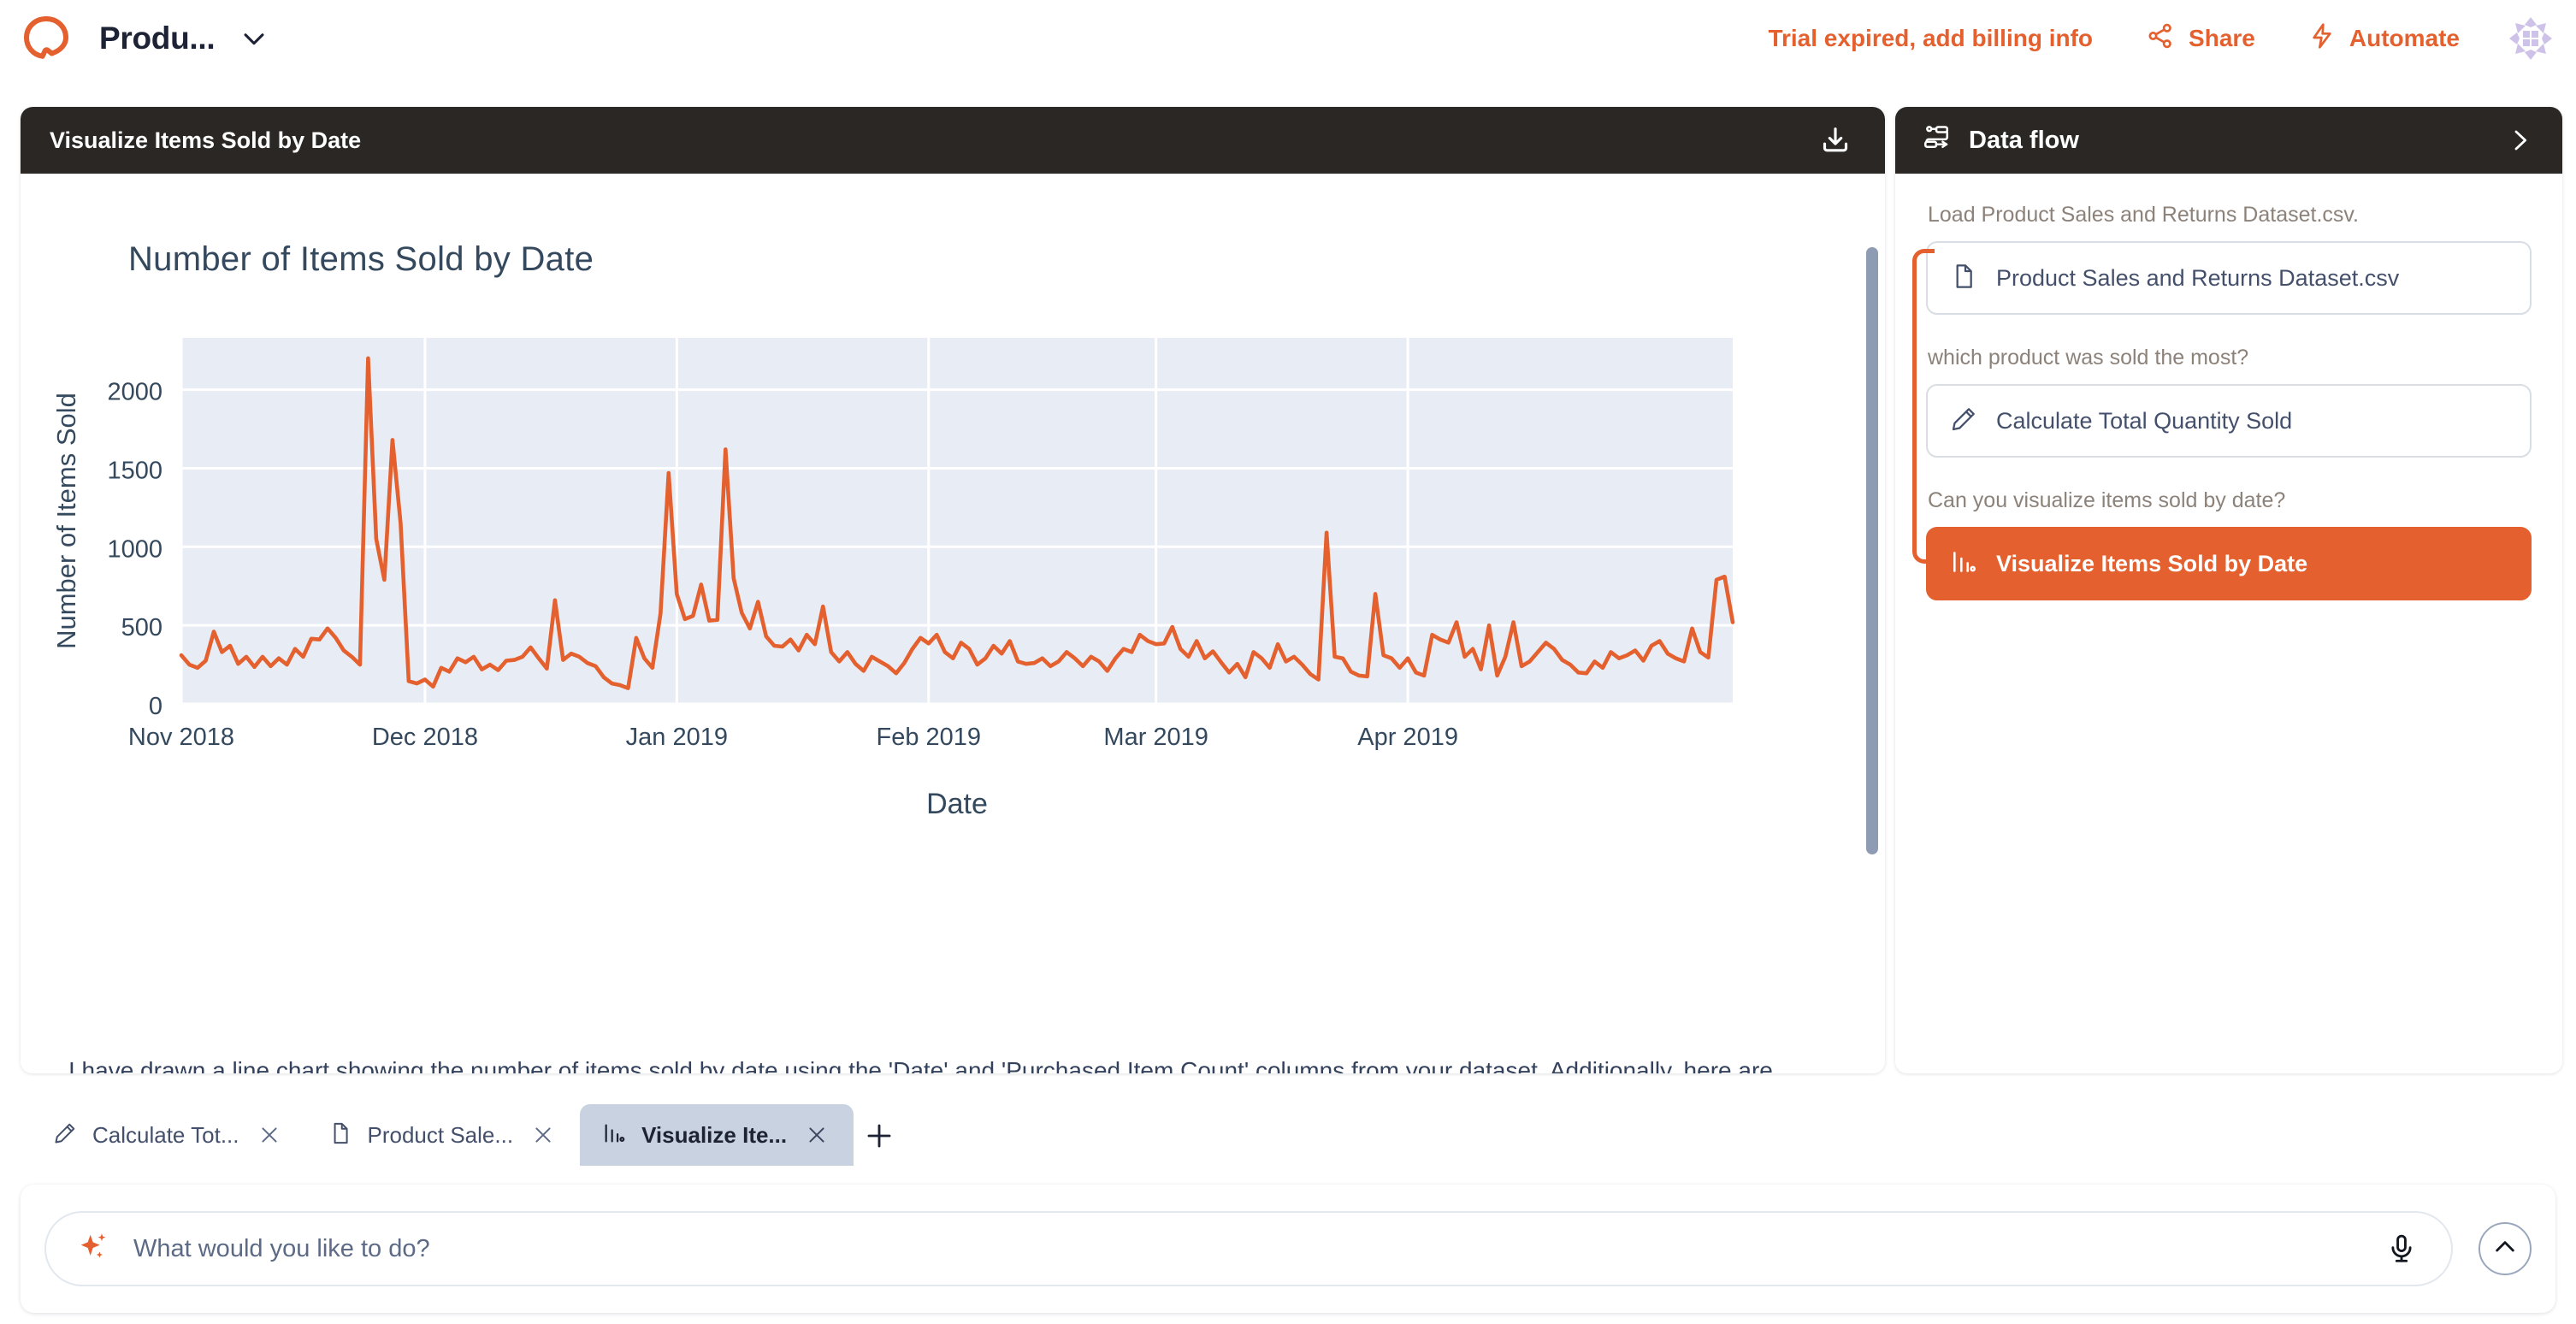 The image size is (2576, 1324). What do you see at coordinates (206, 140) in the screenshot?
I see `chart-panel-title: Visualize Items Sold by Date` at bounding box center [206, 140].